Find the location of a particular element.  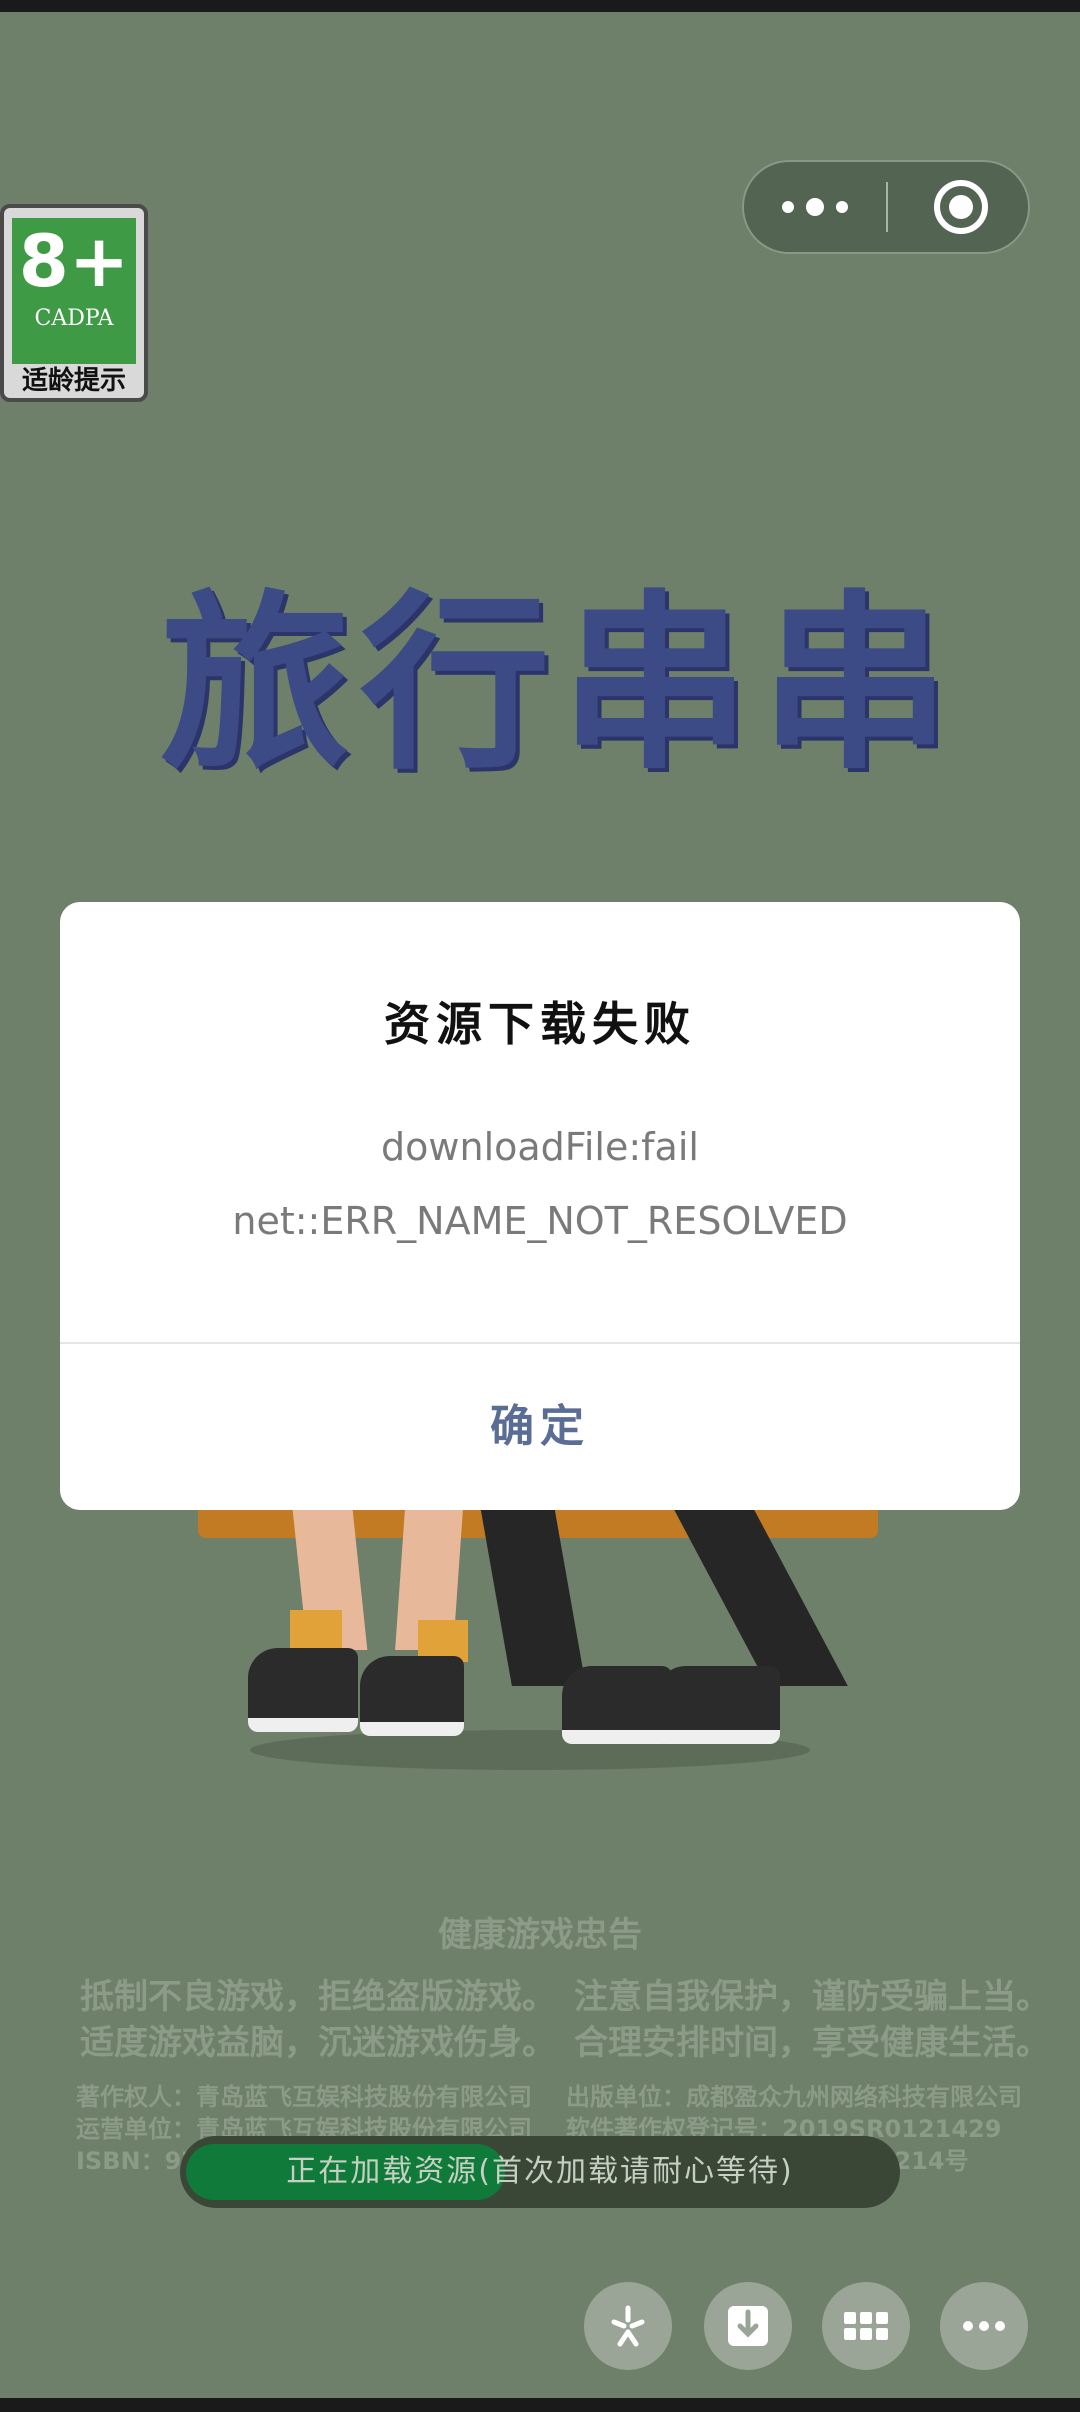

dialog-title: 资源下载失败 is located at coordinates (540, 1024).